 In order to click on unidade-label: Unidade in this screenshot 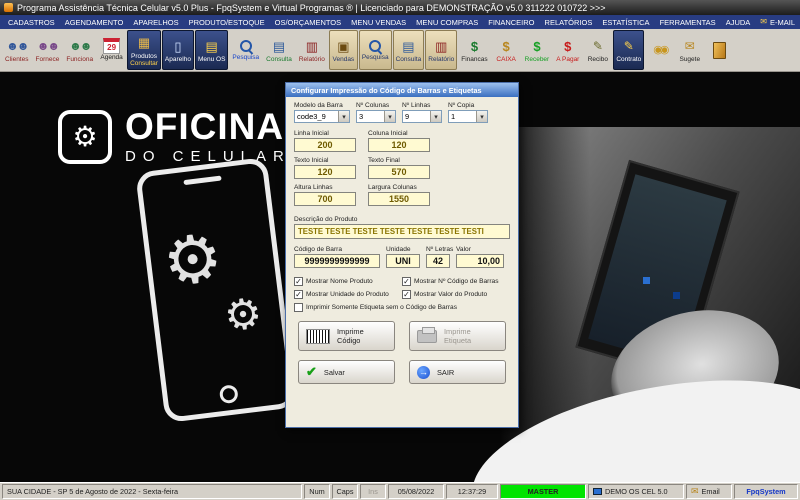, I will do `click(398, 249)`.